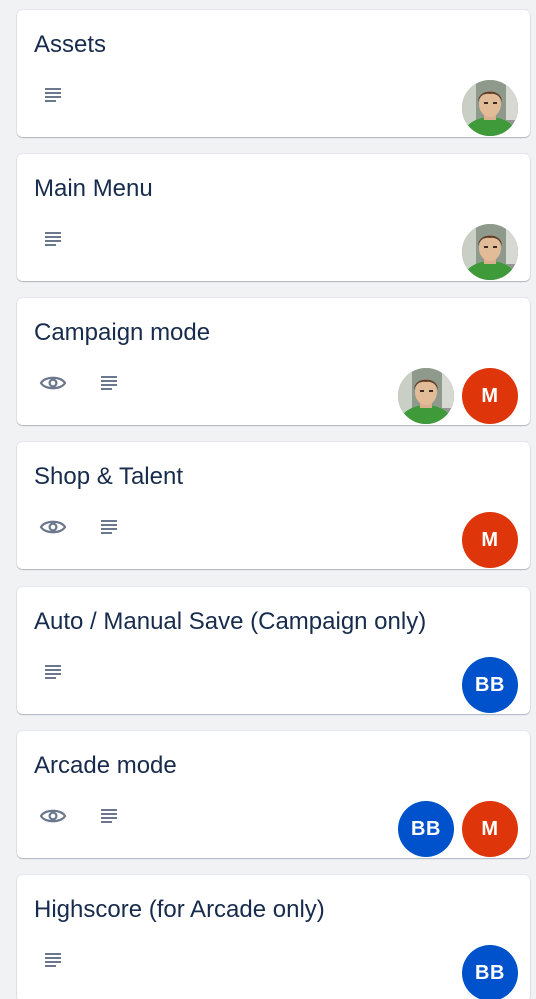 This screenshot has width=536, height=999. I want to click on card-assets: Assets, so click(273, 73).